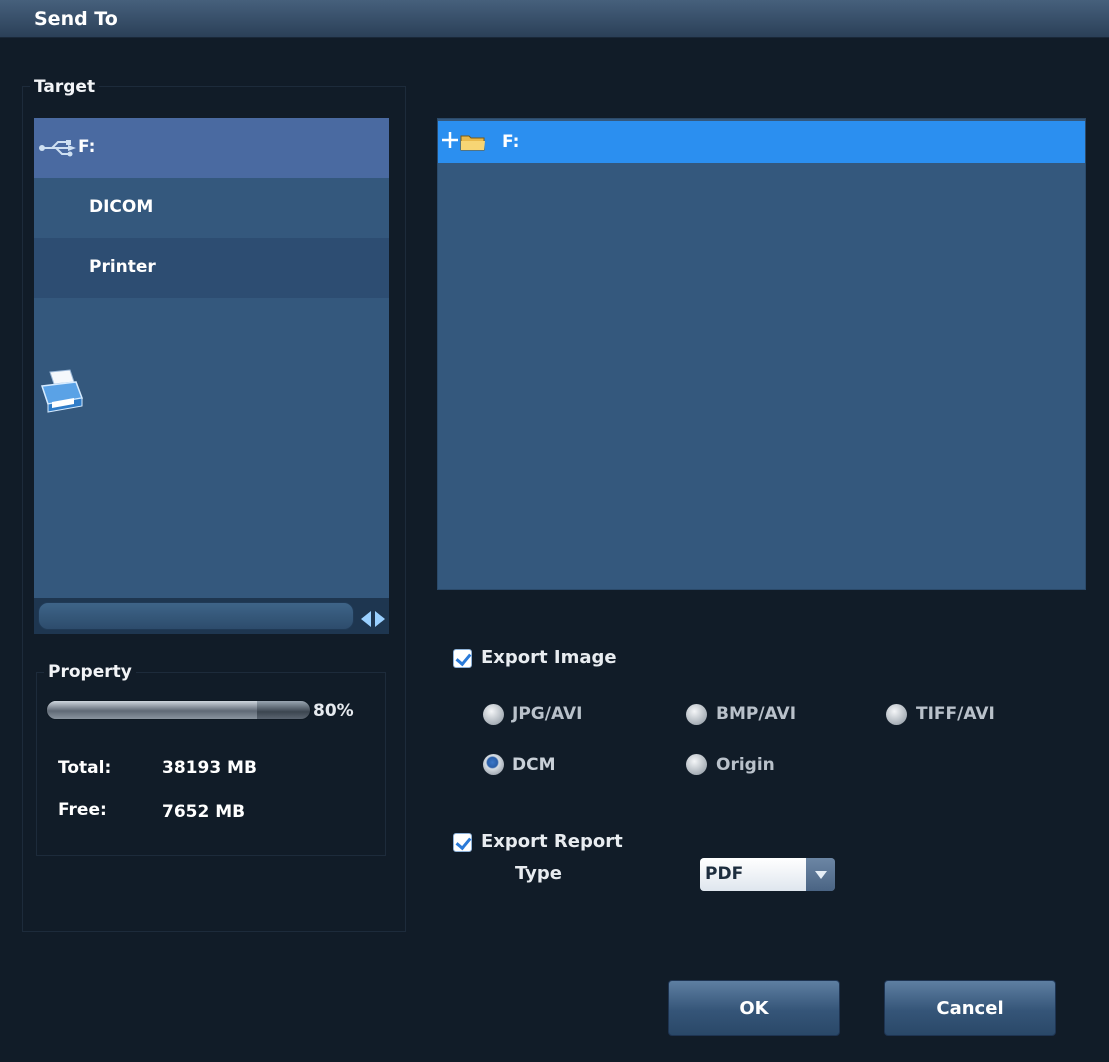  Describe the element at coordinates (380, 619) in the screenshot. I see `scroll-right-icon` at that location.